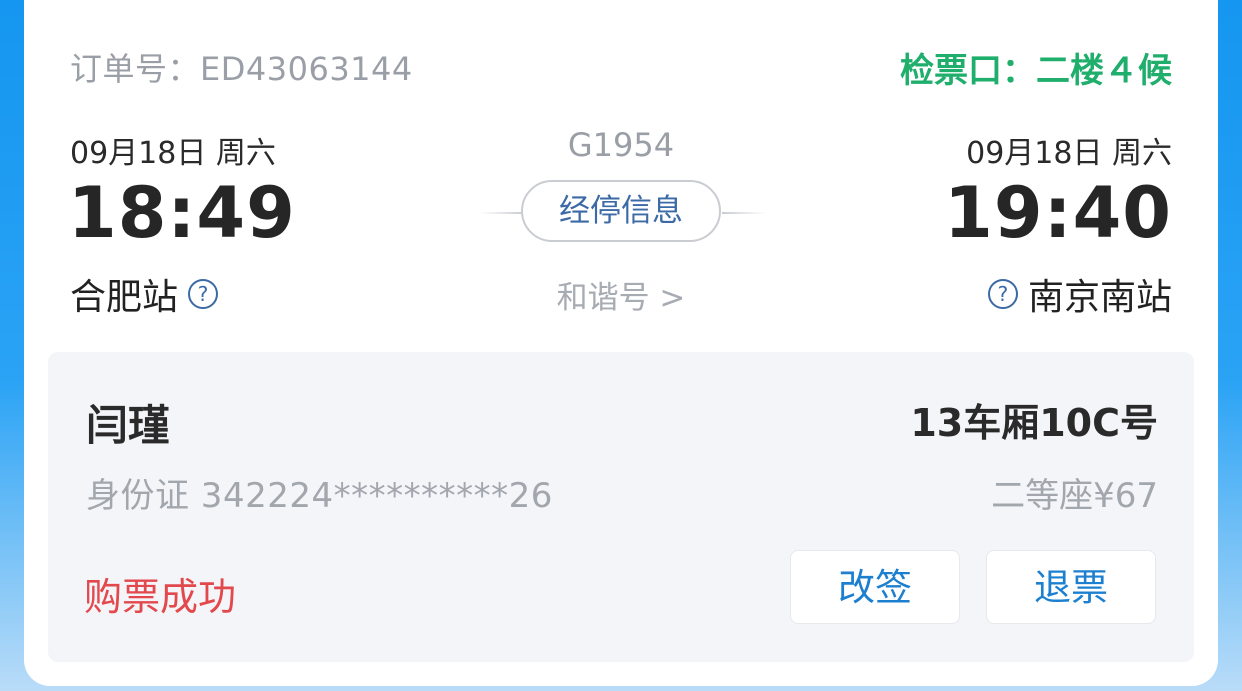 This screenshot has height=691, width=1242. Describe the element at coordinates (502, 213) in the screenshot. I see `route-line-left` at that location.